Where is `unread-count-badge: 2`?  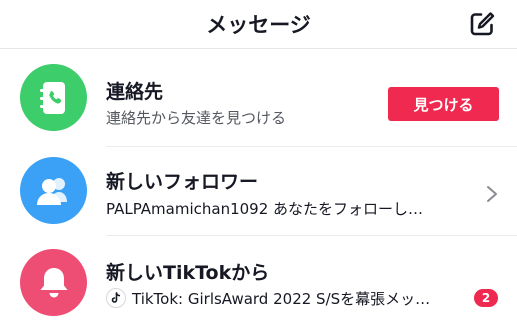
unread-count-badge: 2 is located at coordinates (486, 298).